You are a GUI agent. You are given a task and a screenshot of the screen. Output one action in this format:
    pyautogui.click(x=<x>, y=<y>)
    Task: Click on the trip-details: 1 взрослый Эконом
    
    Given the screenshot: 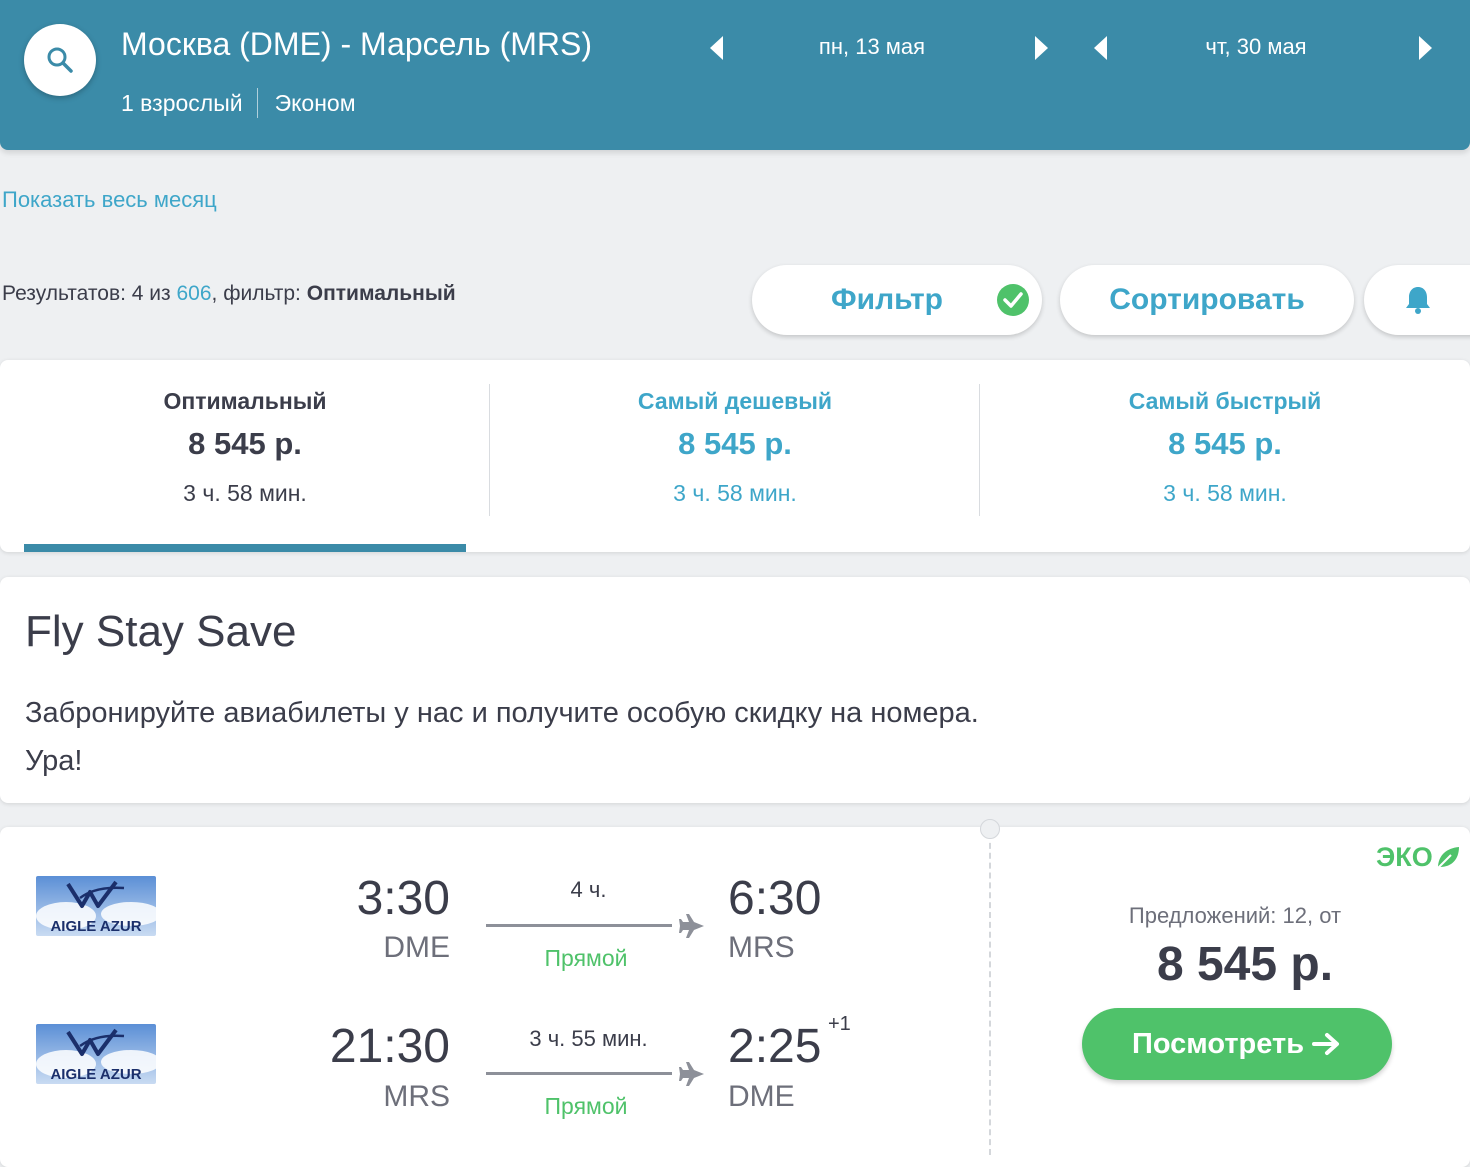 What is the action you would take?
    pyautogui.click(x=238, y=103)
    